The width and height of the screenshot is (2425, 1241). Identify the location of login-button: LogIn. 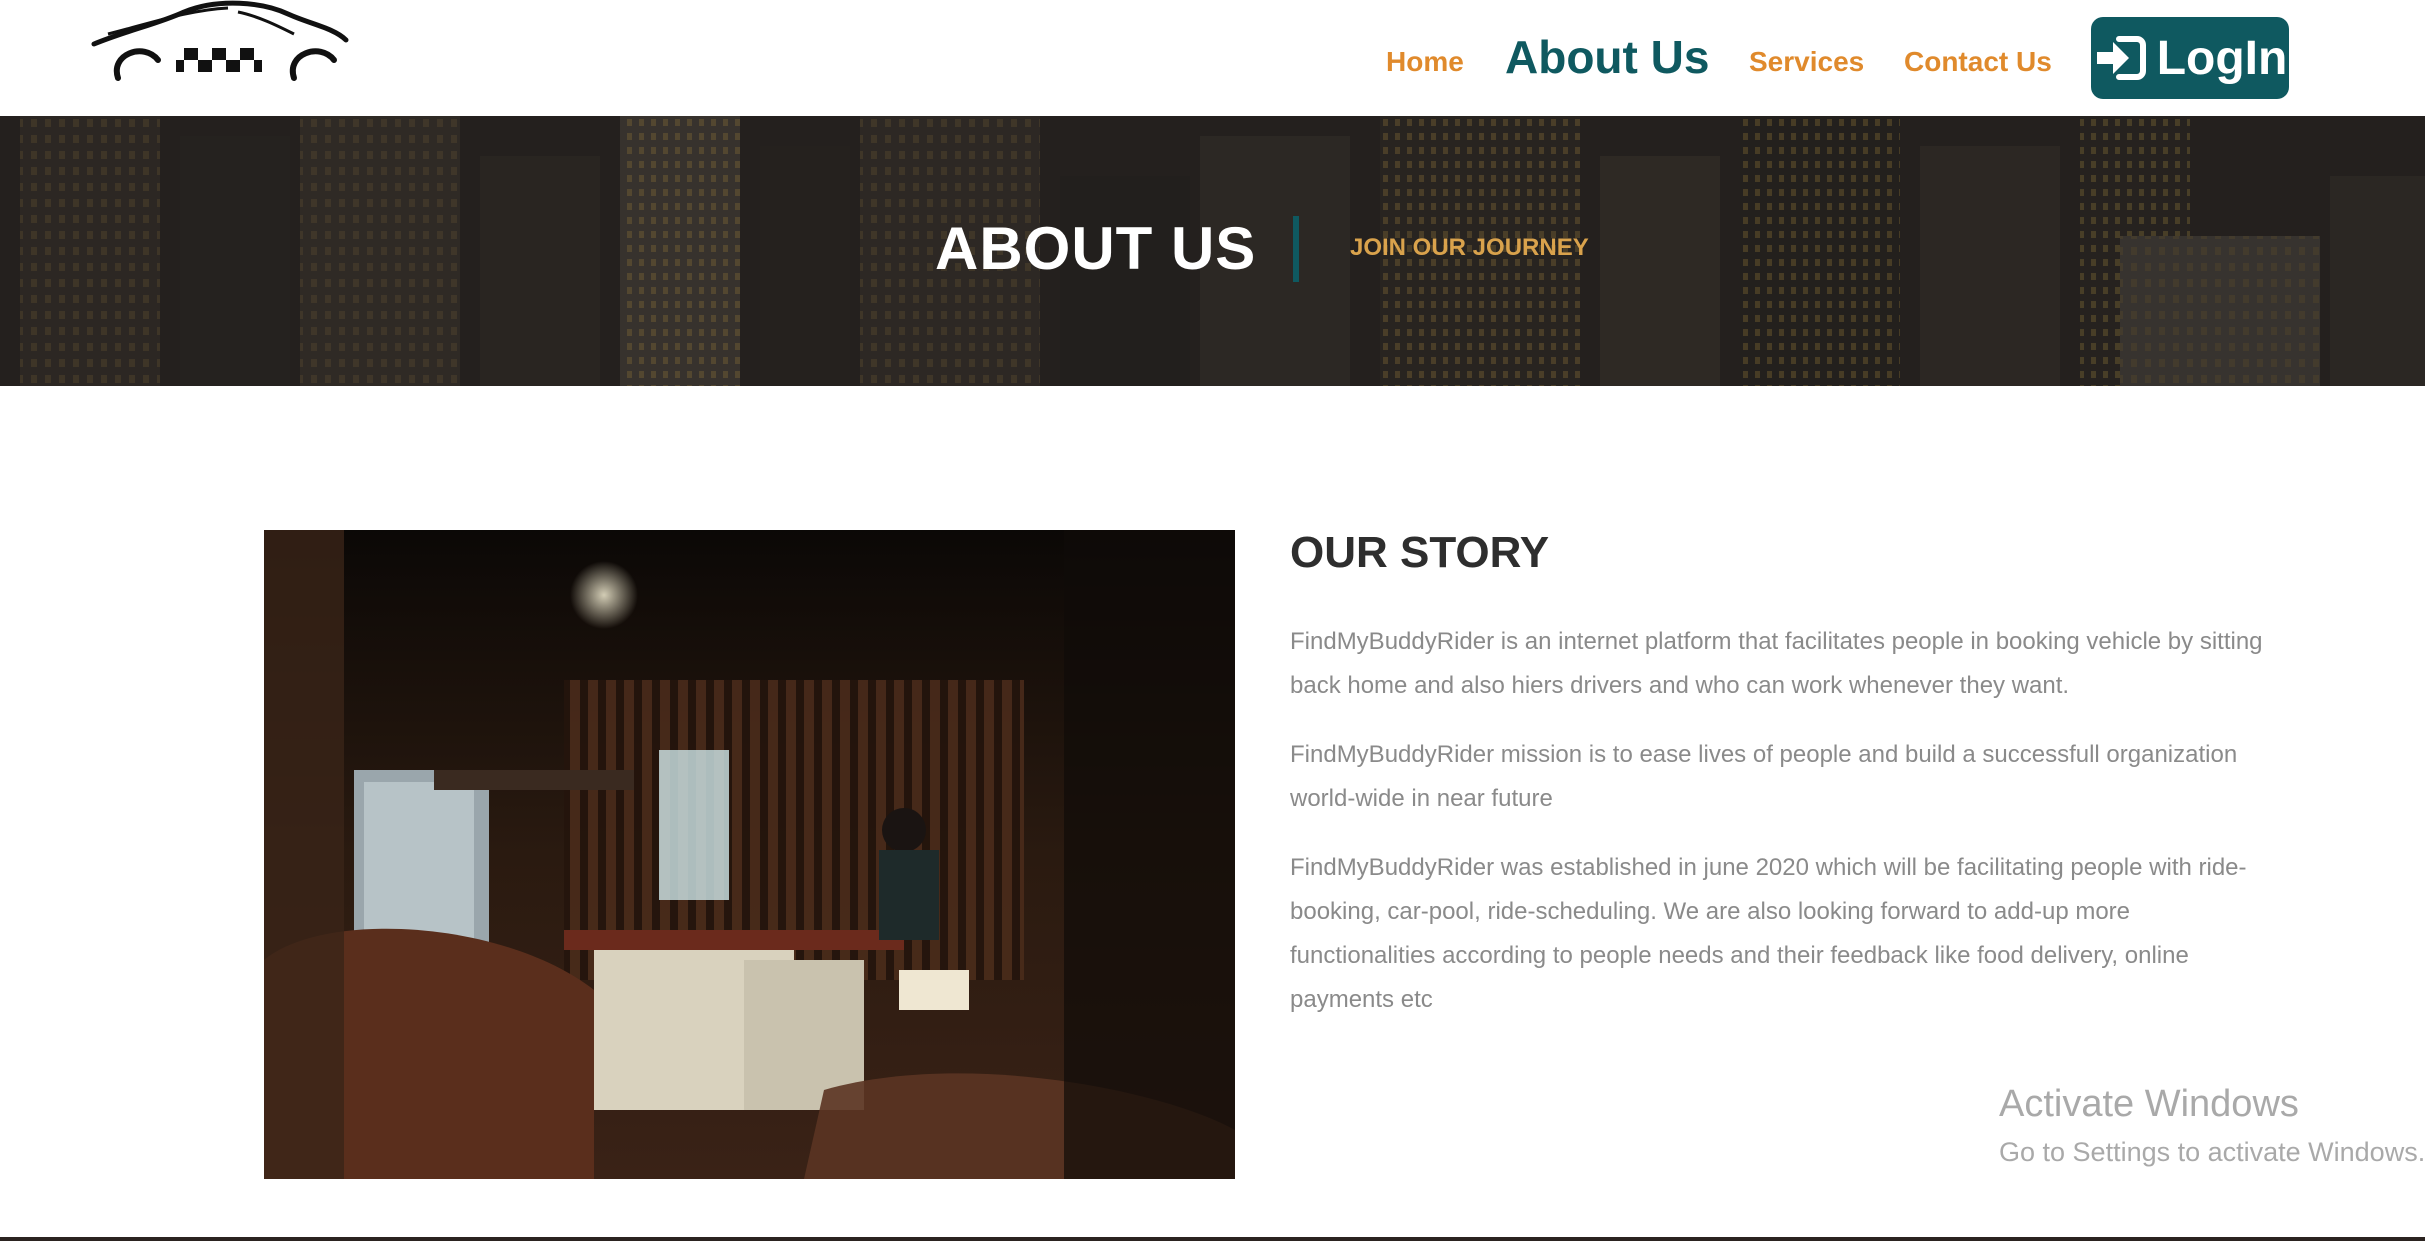
(2190, 58).